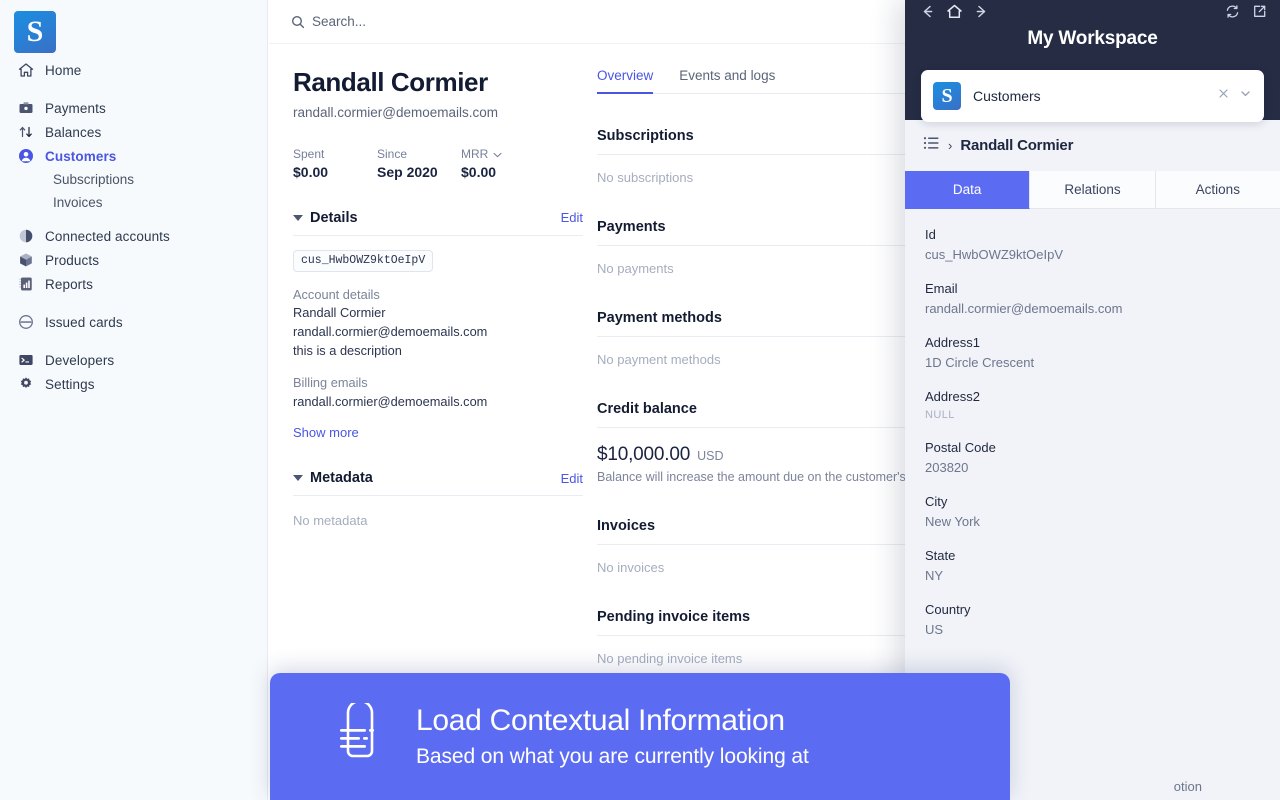  I want to click on sidebar-item-balances: Balances, so click(134, 132).